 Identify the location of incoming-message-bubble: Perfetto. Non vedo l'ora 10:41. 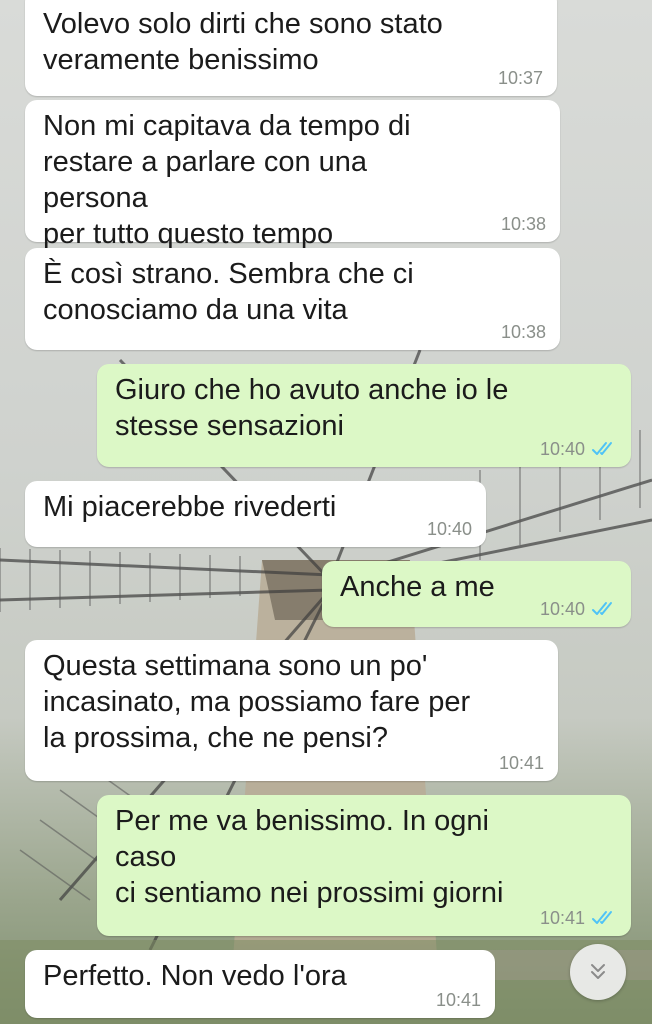
(260, 984).